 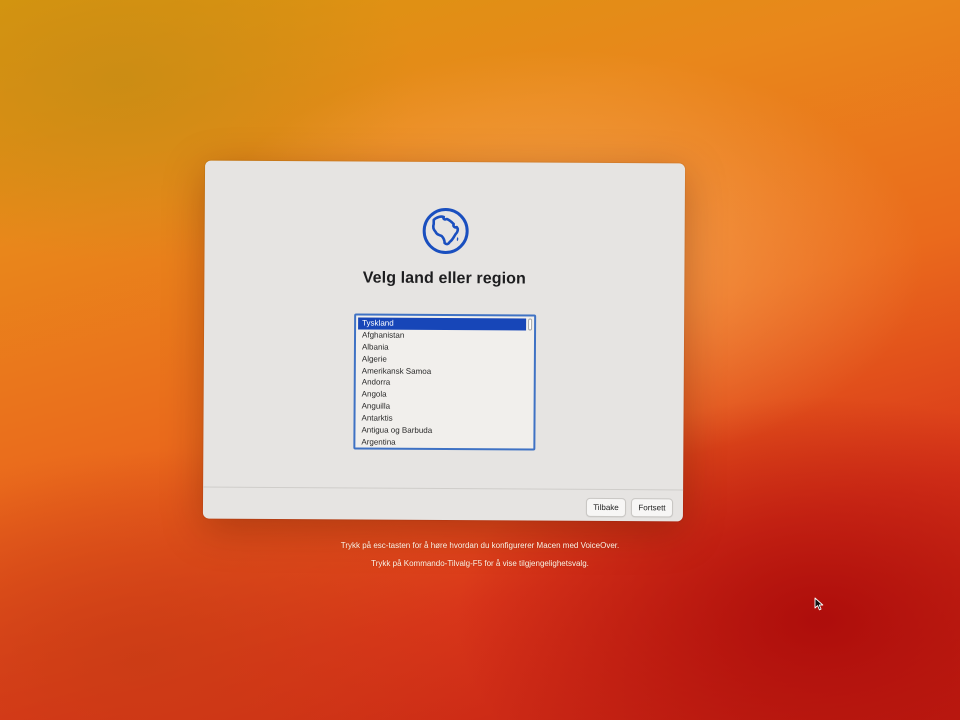 What do you see at coordinates (441, 442) in the screenshot?
I see `list-item: Argentina` at bounding box center [441, 442].